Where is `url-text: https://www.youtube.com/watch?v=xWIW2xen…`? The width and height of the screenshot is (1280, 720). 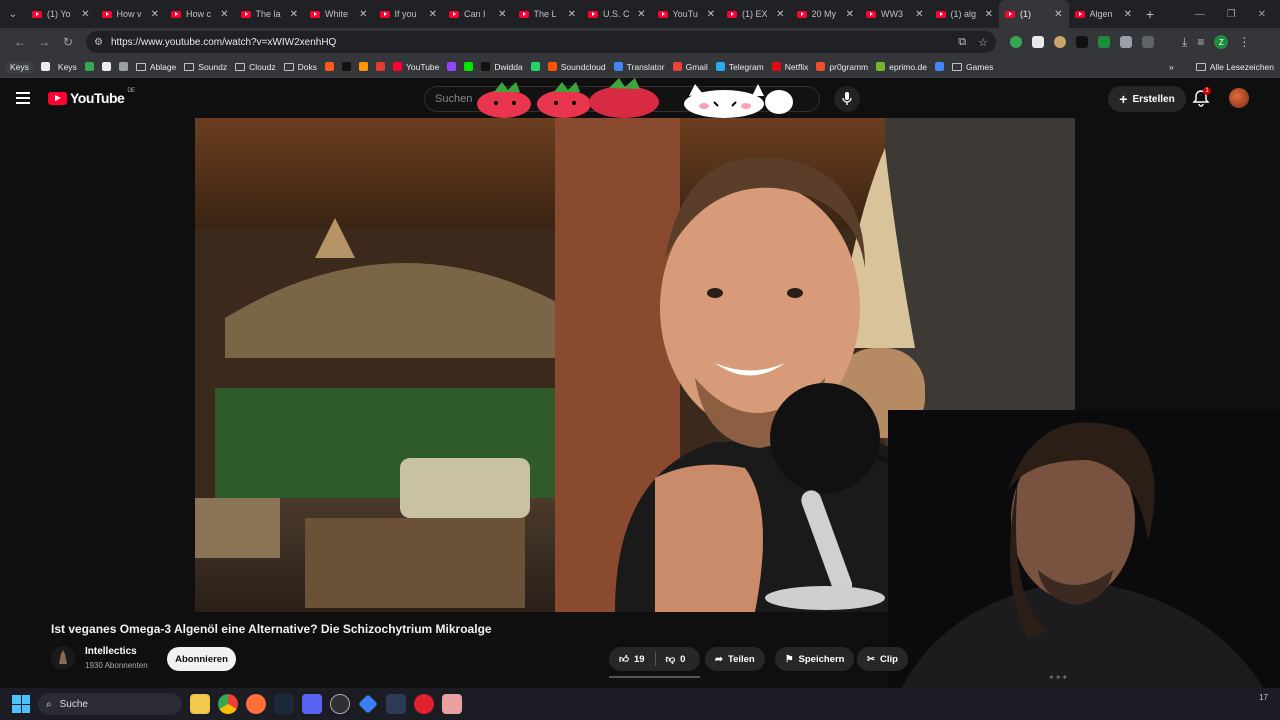
url-text: https://www.youtube.com/watch?v=xWIW2xen… is located at coordinates (223, 42).